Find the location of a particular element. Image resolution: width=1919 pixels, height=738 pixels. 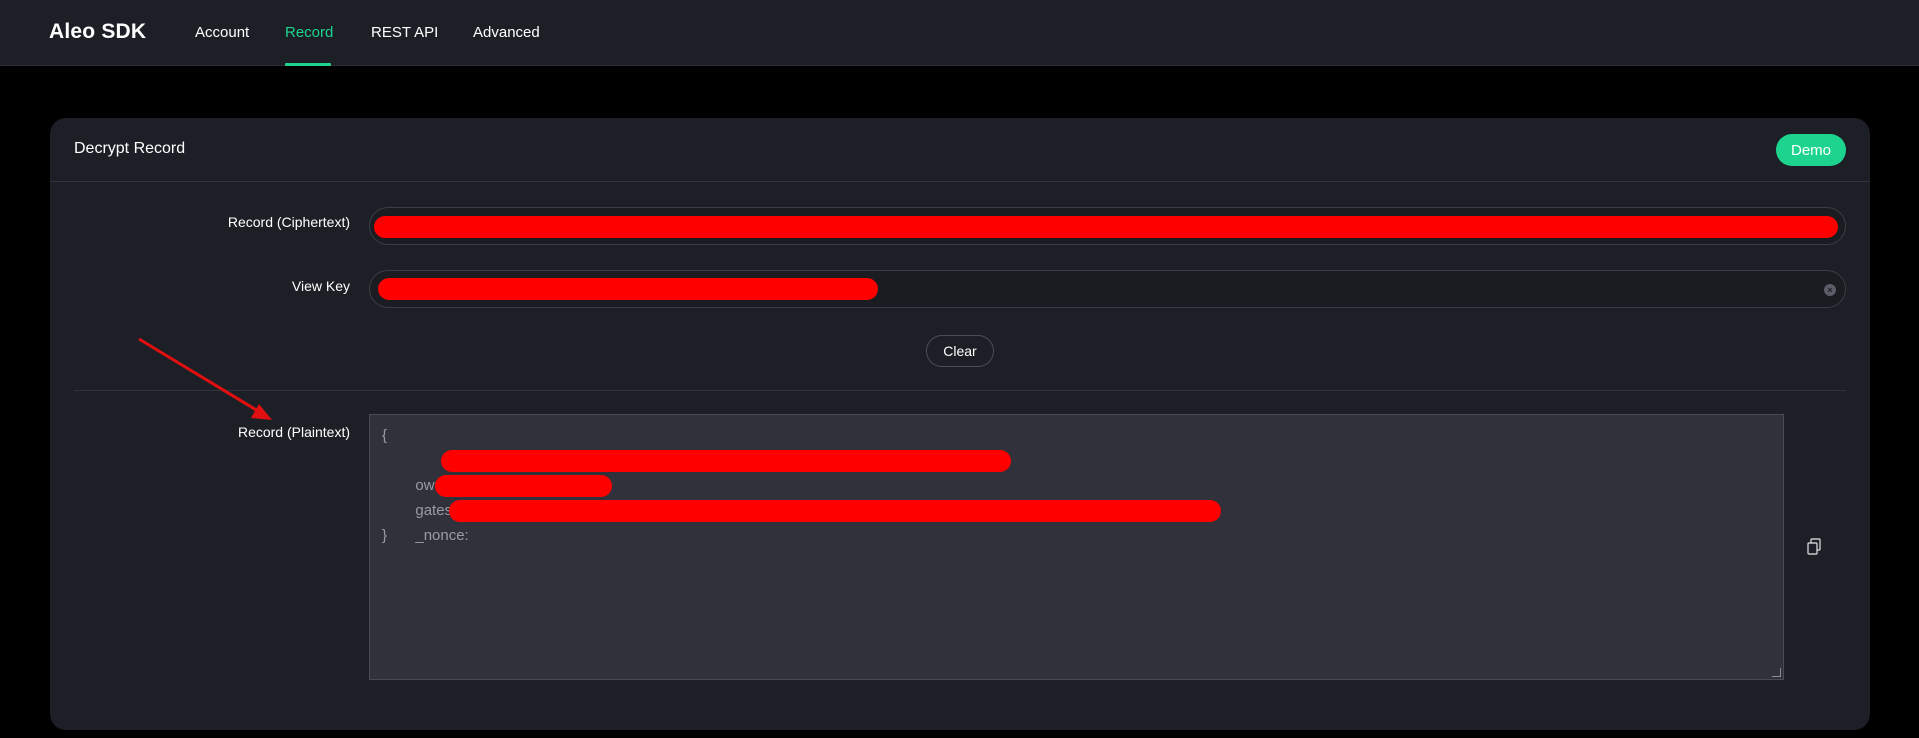

ciphertext-input is located at coordinates (1107, 226).